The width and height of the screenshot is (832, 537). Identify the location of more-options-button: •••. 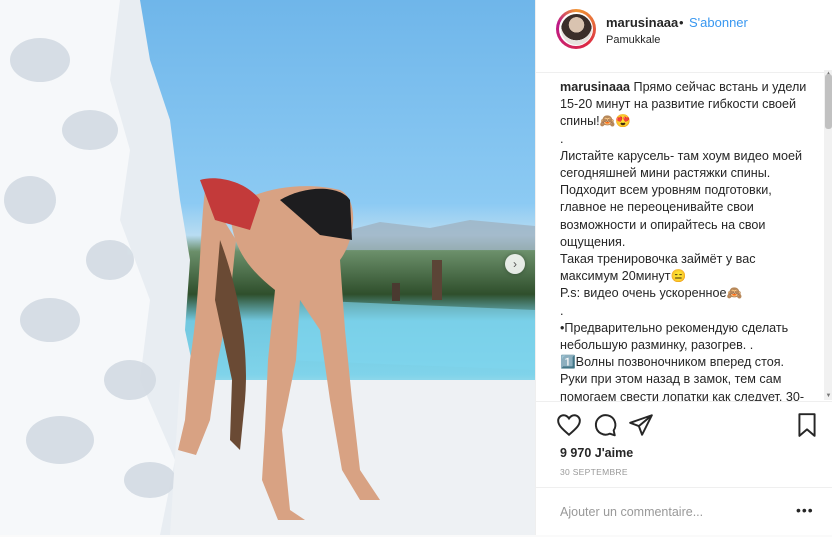
(805, 510).